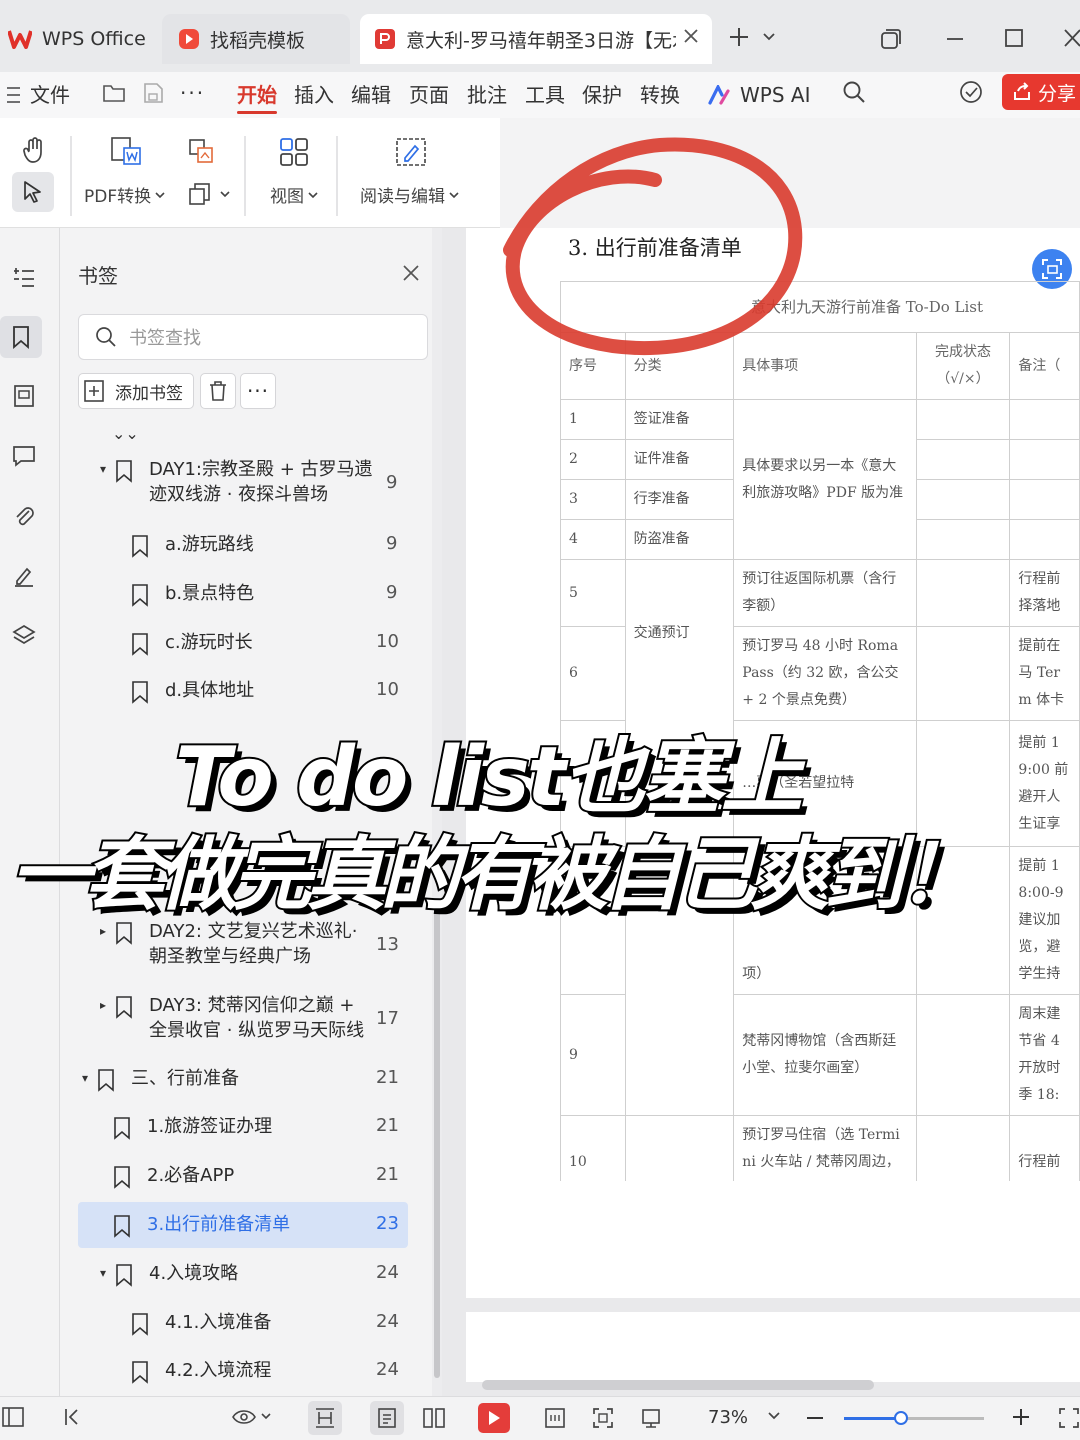  What do you see at coordinates (99, 391) in the screenshot?
I see `add-bookmark-icon` at bounding box center [99, 391].